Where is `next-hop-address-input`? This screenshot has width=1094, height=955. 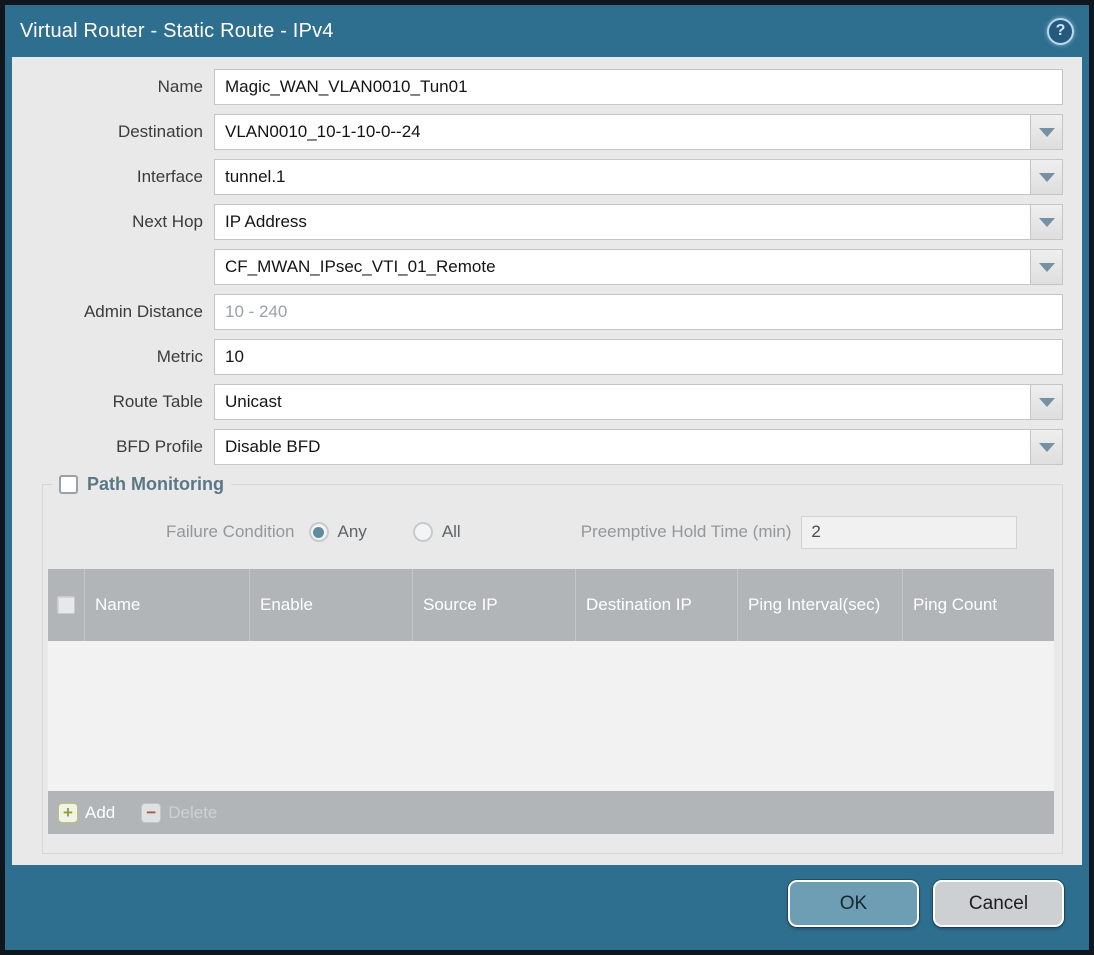
next-hop-address-input is located at coordinates (622, 267).